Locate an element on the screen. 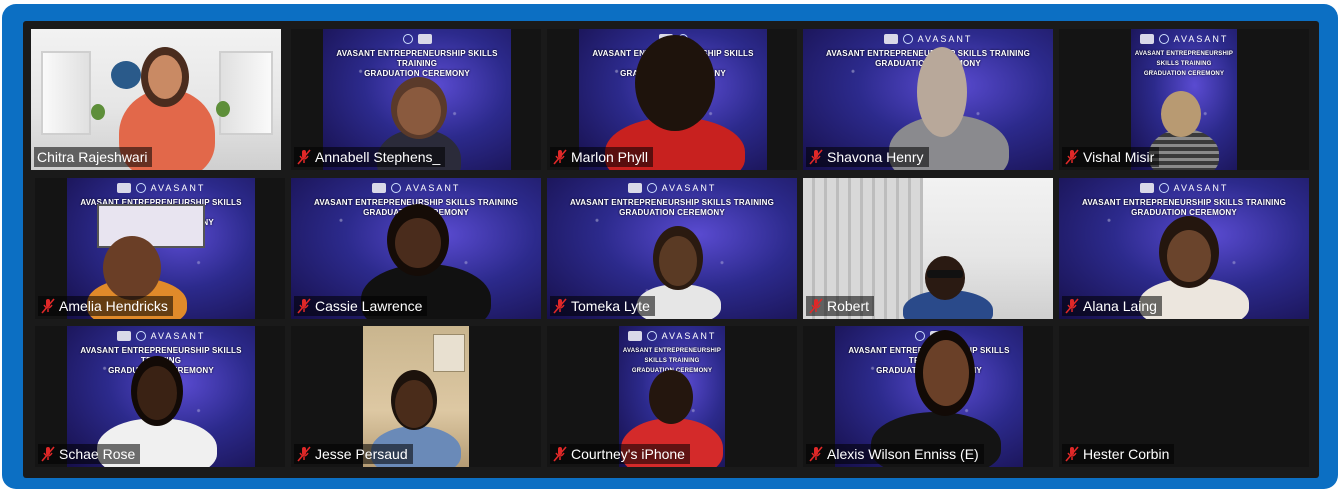  participant-name-tag: Tomeka Lyte is located at coordinates (602, 306).